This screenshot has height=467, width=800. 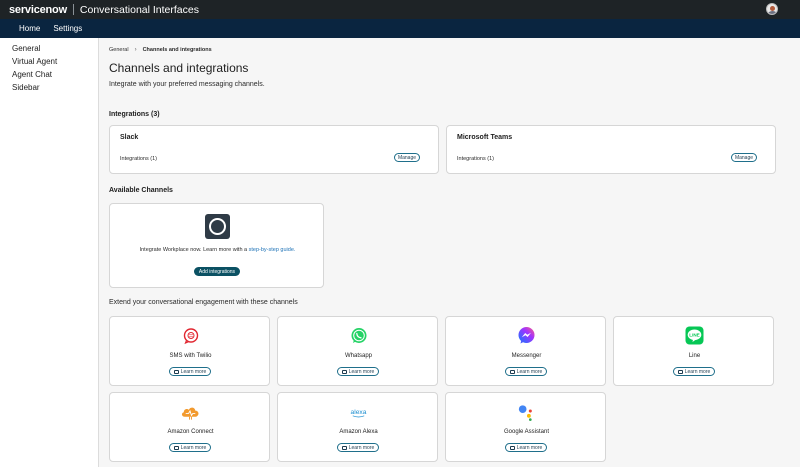 What do you see at coordinates (73, 9) in the screenshot?
I see `brand-divider` at bounding box center [73, 9].